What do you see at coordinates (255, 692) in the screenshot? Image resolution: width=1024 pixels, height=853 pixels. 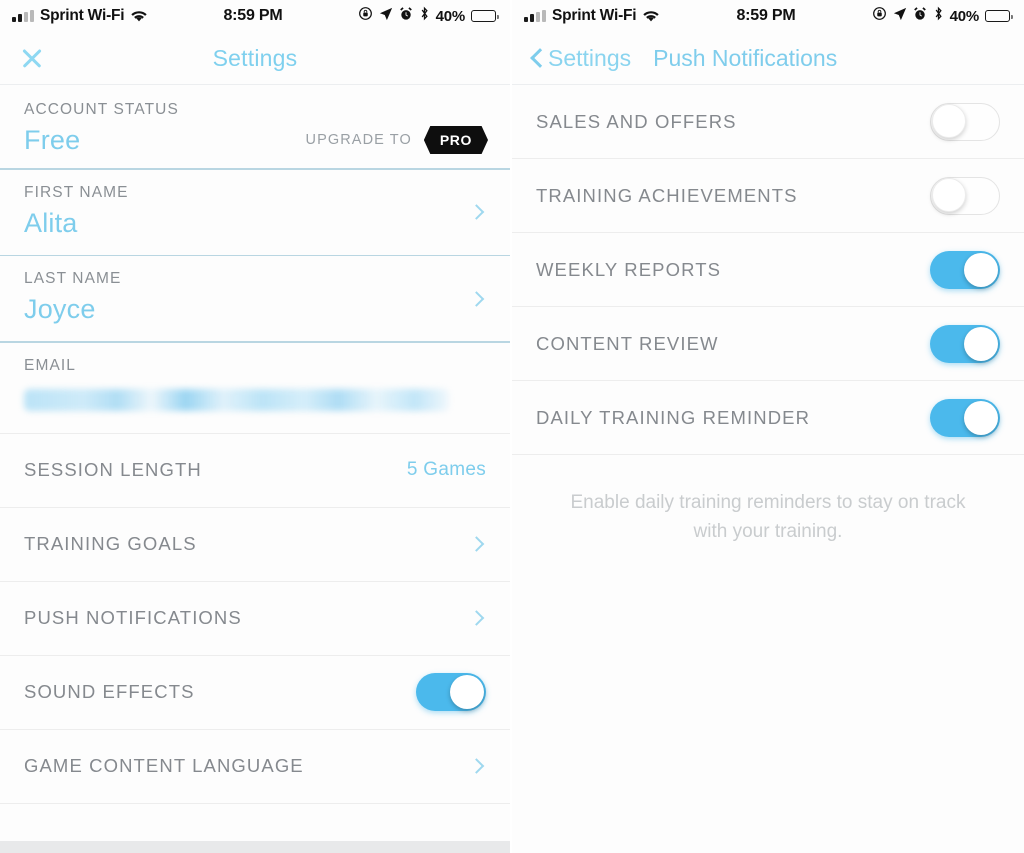 I see `sound-effects-row: SOUND EFFECTS` at bounding box center [255, 692].